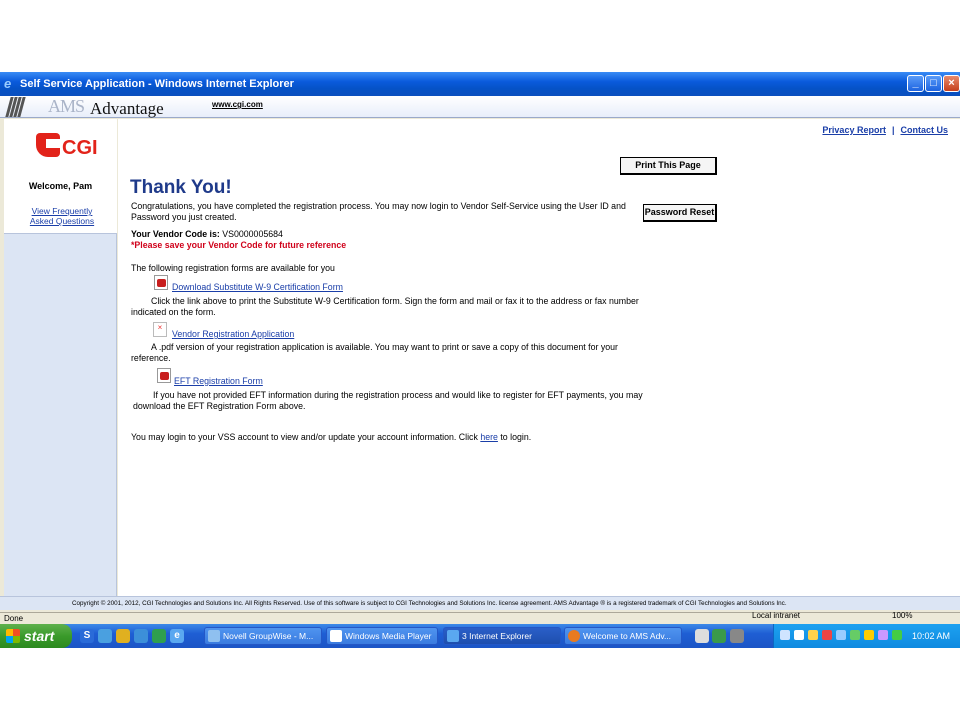 The height and width of the screenshot is (720, 960). Describe the element at coordinates (39, 636) in the screenshot. I see `start-label: start` at that location.